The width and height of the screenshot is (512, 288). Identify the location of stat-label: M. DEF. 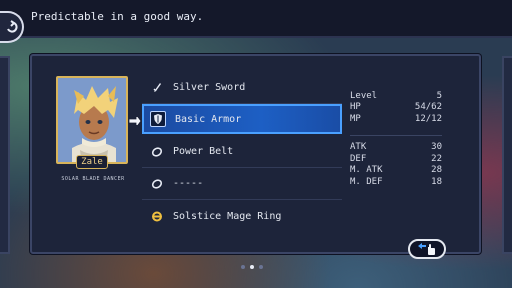
(366, 181).